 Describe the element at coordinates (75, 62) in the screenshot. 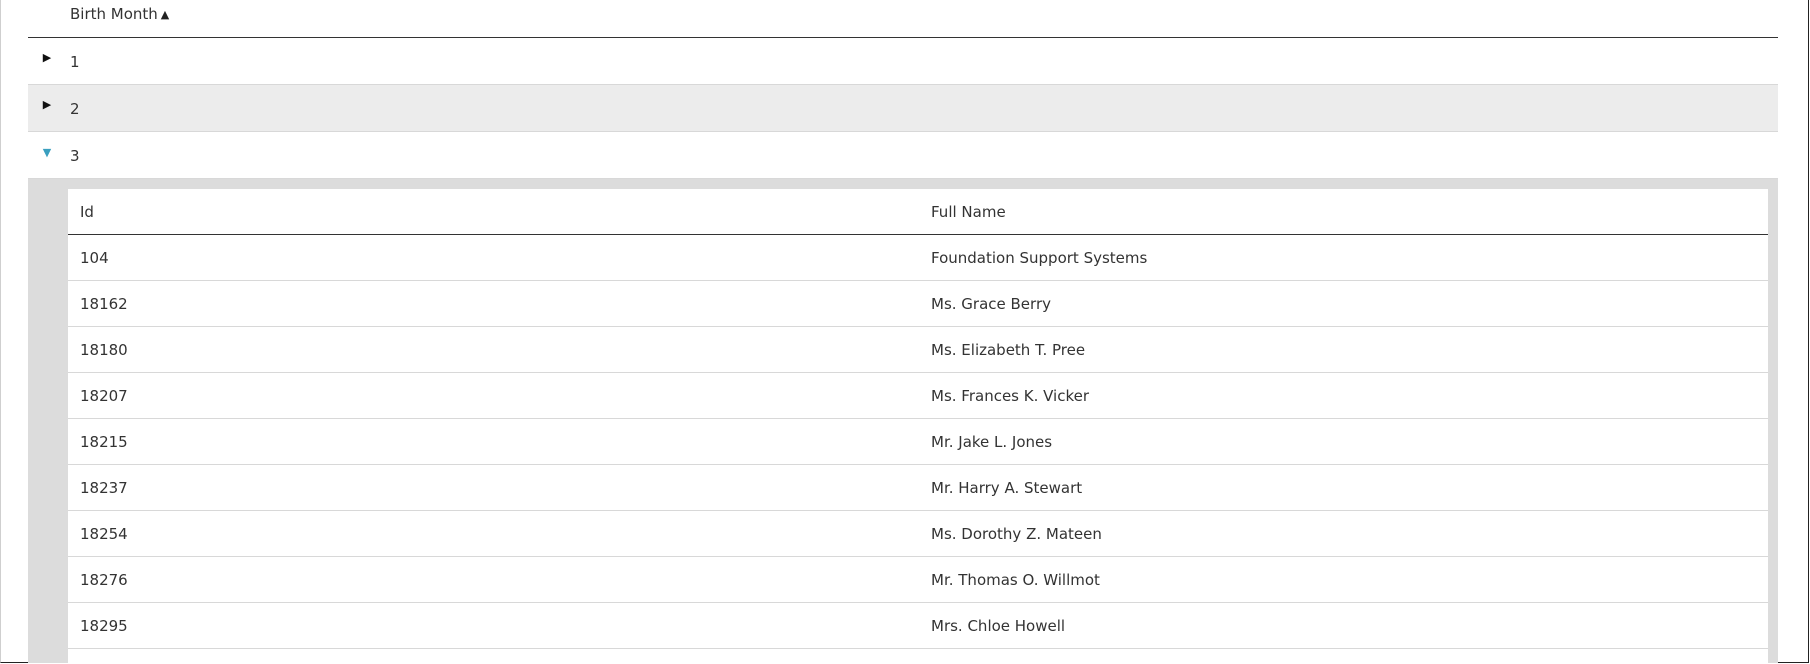

I see `group-label: 1` at that location.